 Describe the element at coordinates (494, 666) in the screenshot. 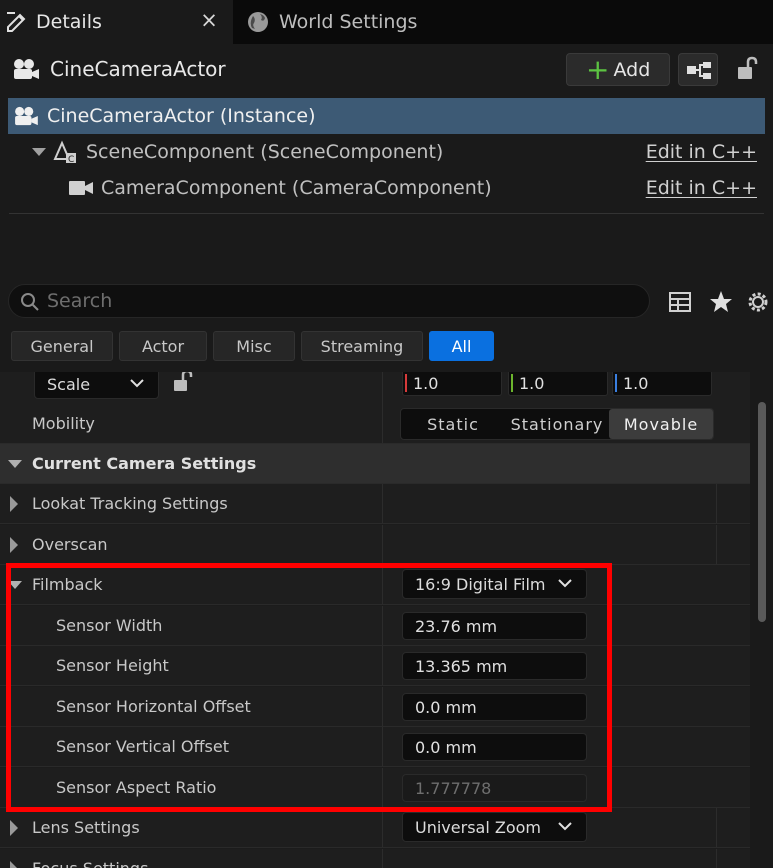

I see `sensor-height-field: 13.365 mm` at that location.